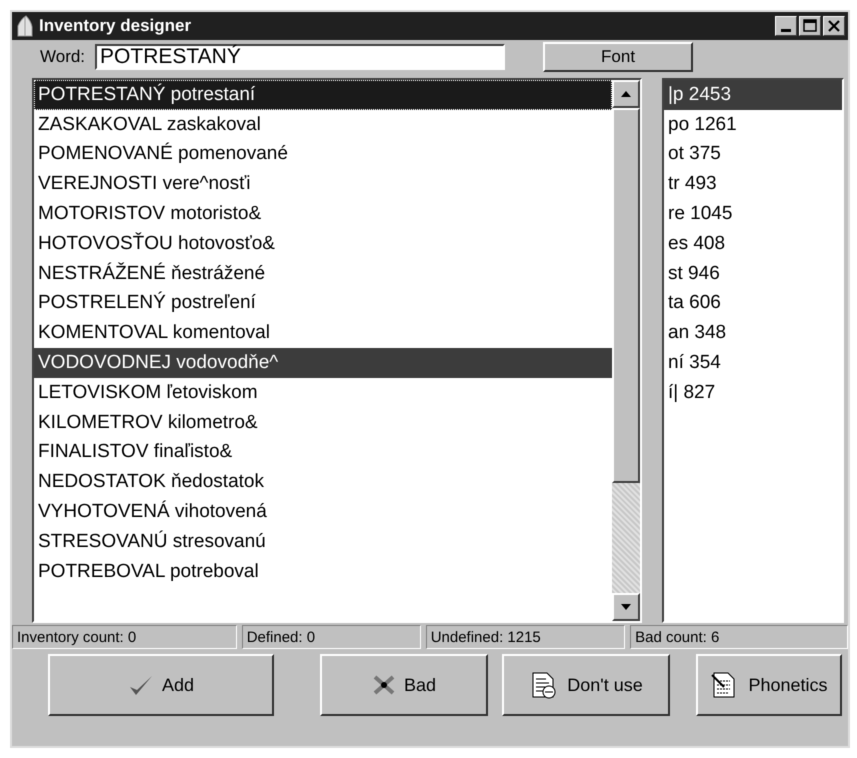 Image resolution: width=857 pixels, height=758 pixels. I want to click on close-icon, so click(834, 26).